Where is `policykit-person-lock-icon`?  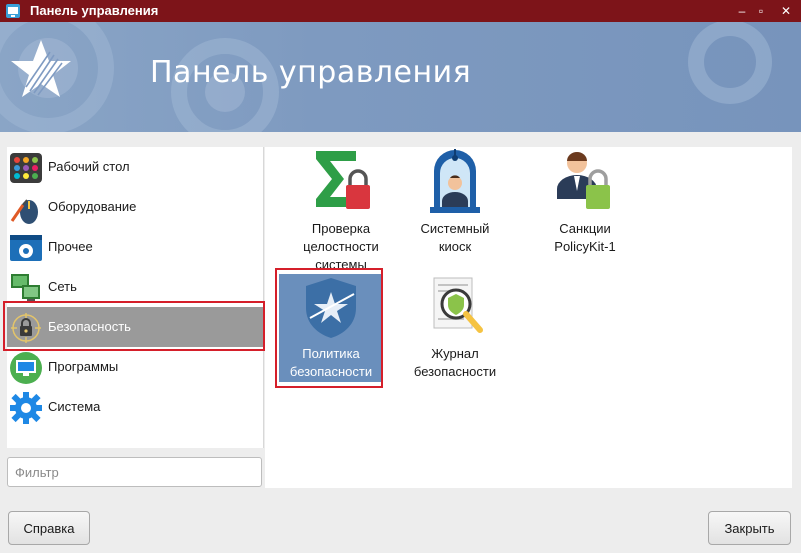 policykit-person-lock-icon is located at coordinates (583, 180).